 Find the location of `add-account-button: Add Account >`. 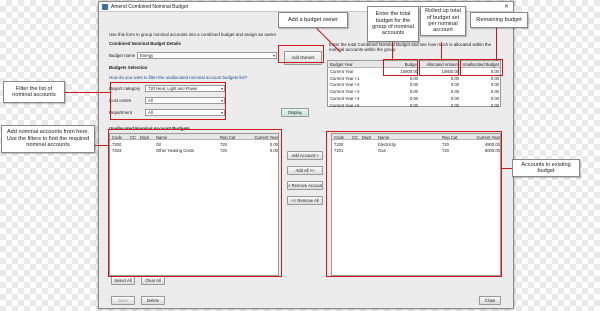

add-account-button: Add Account > is located at coordinates (305, 155).